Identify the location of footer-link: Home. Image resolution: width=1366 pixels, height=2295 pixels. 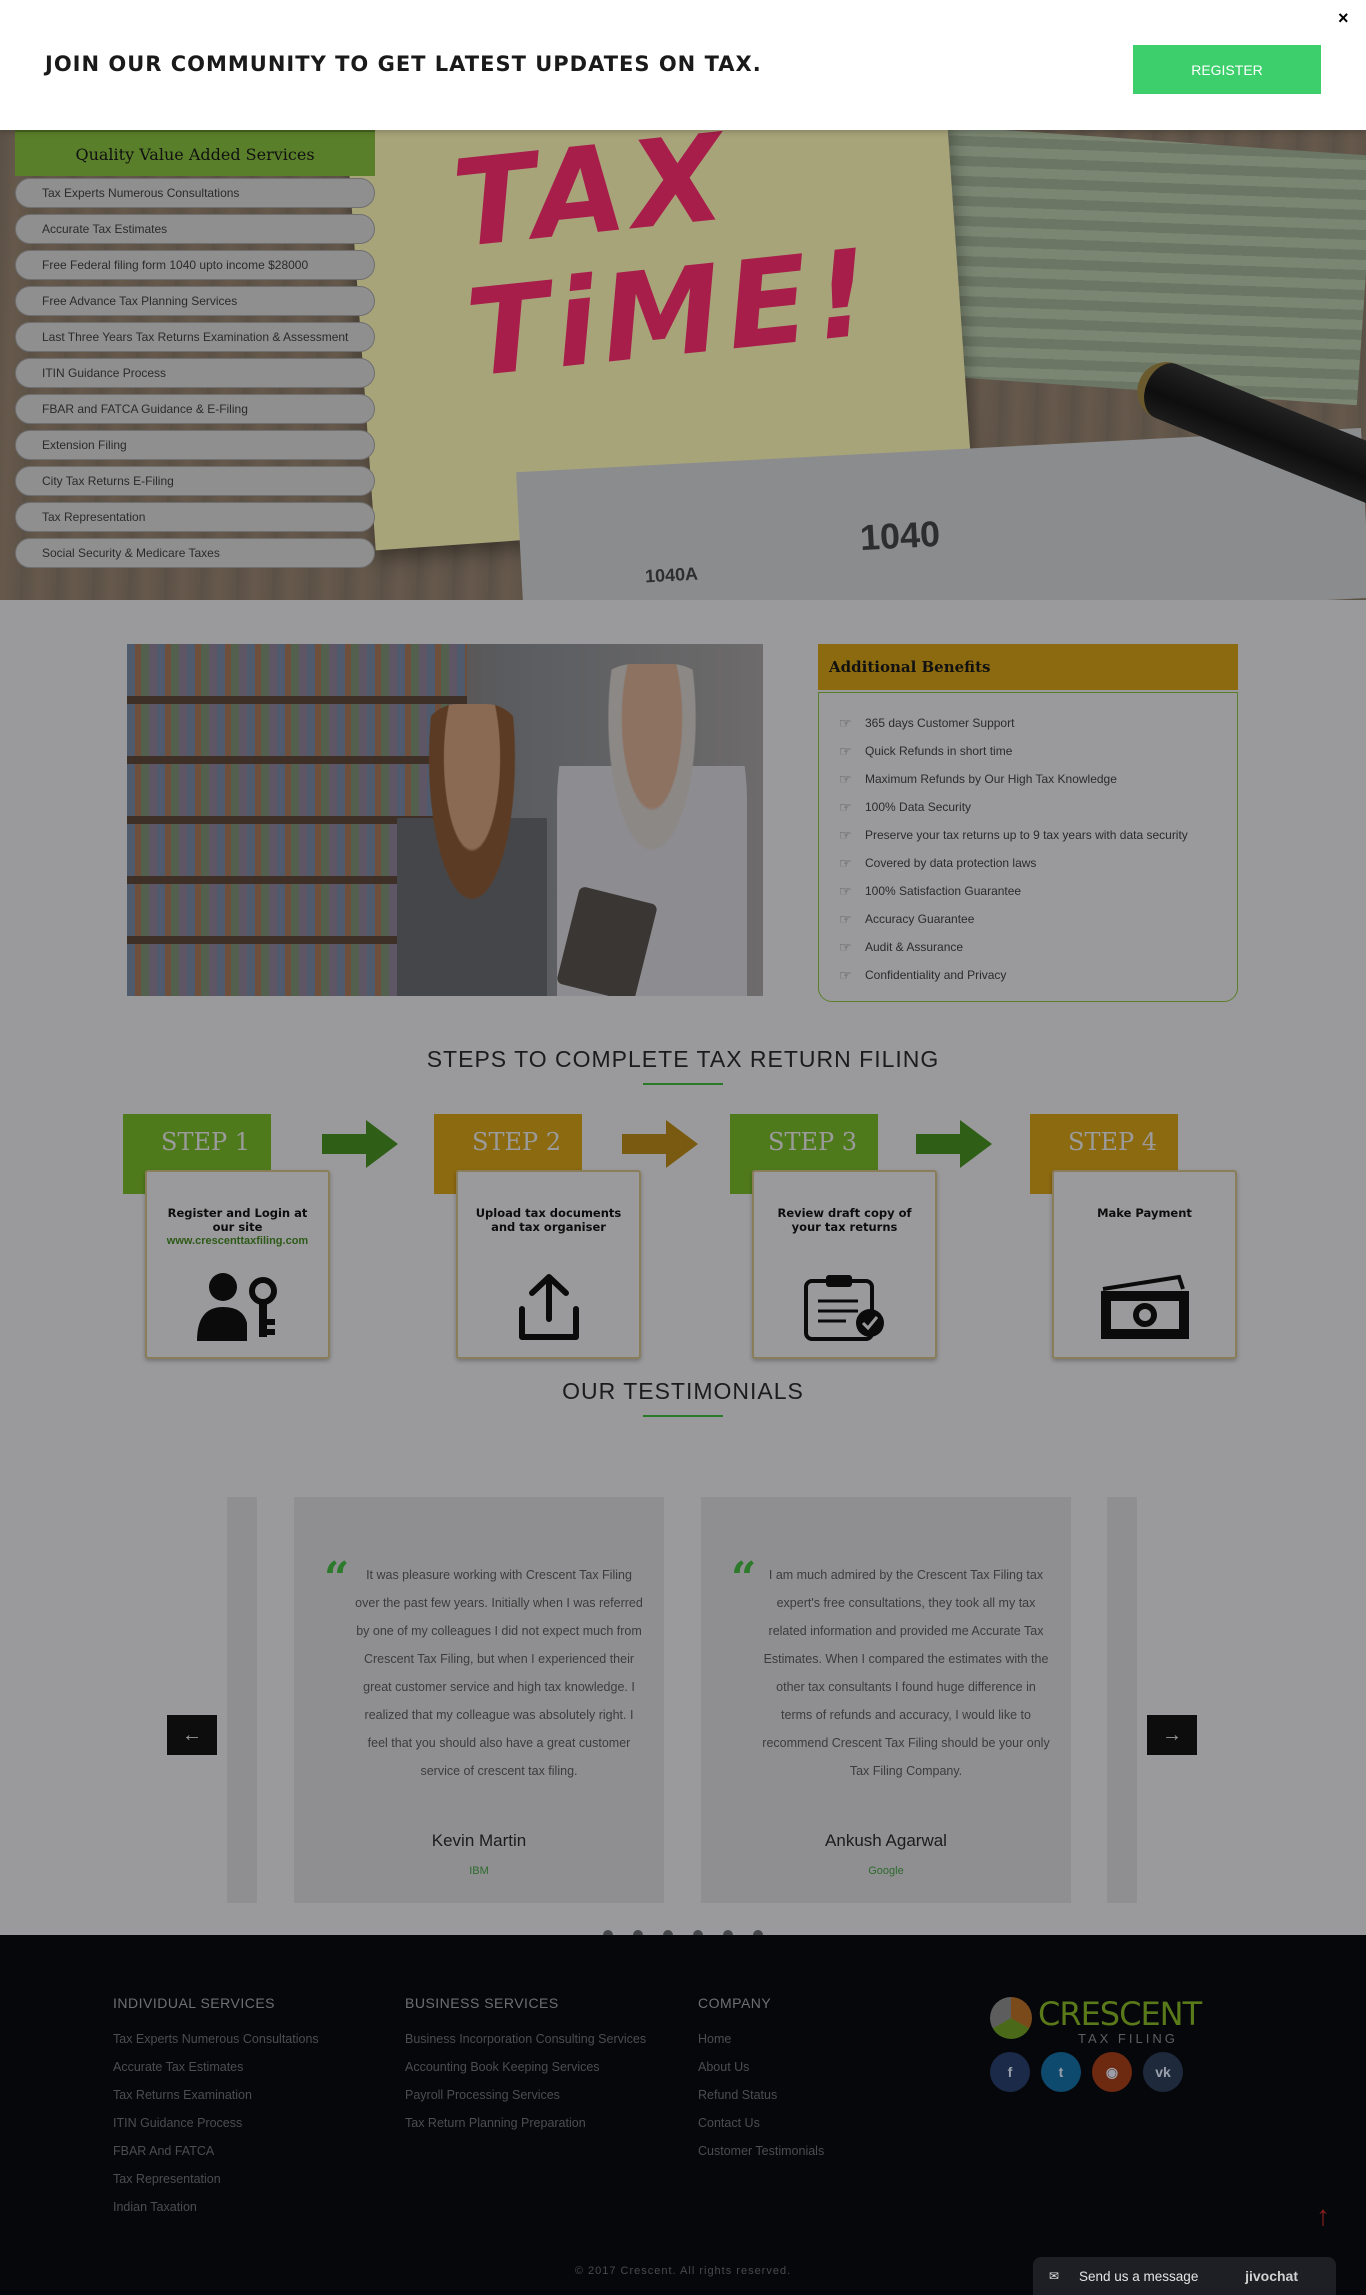
(761, 2039).